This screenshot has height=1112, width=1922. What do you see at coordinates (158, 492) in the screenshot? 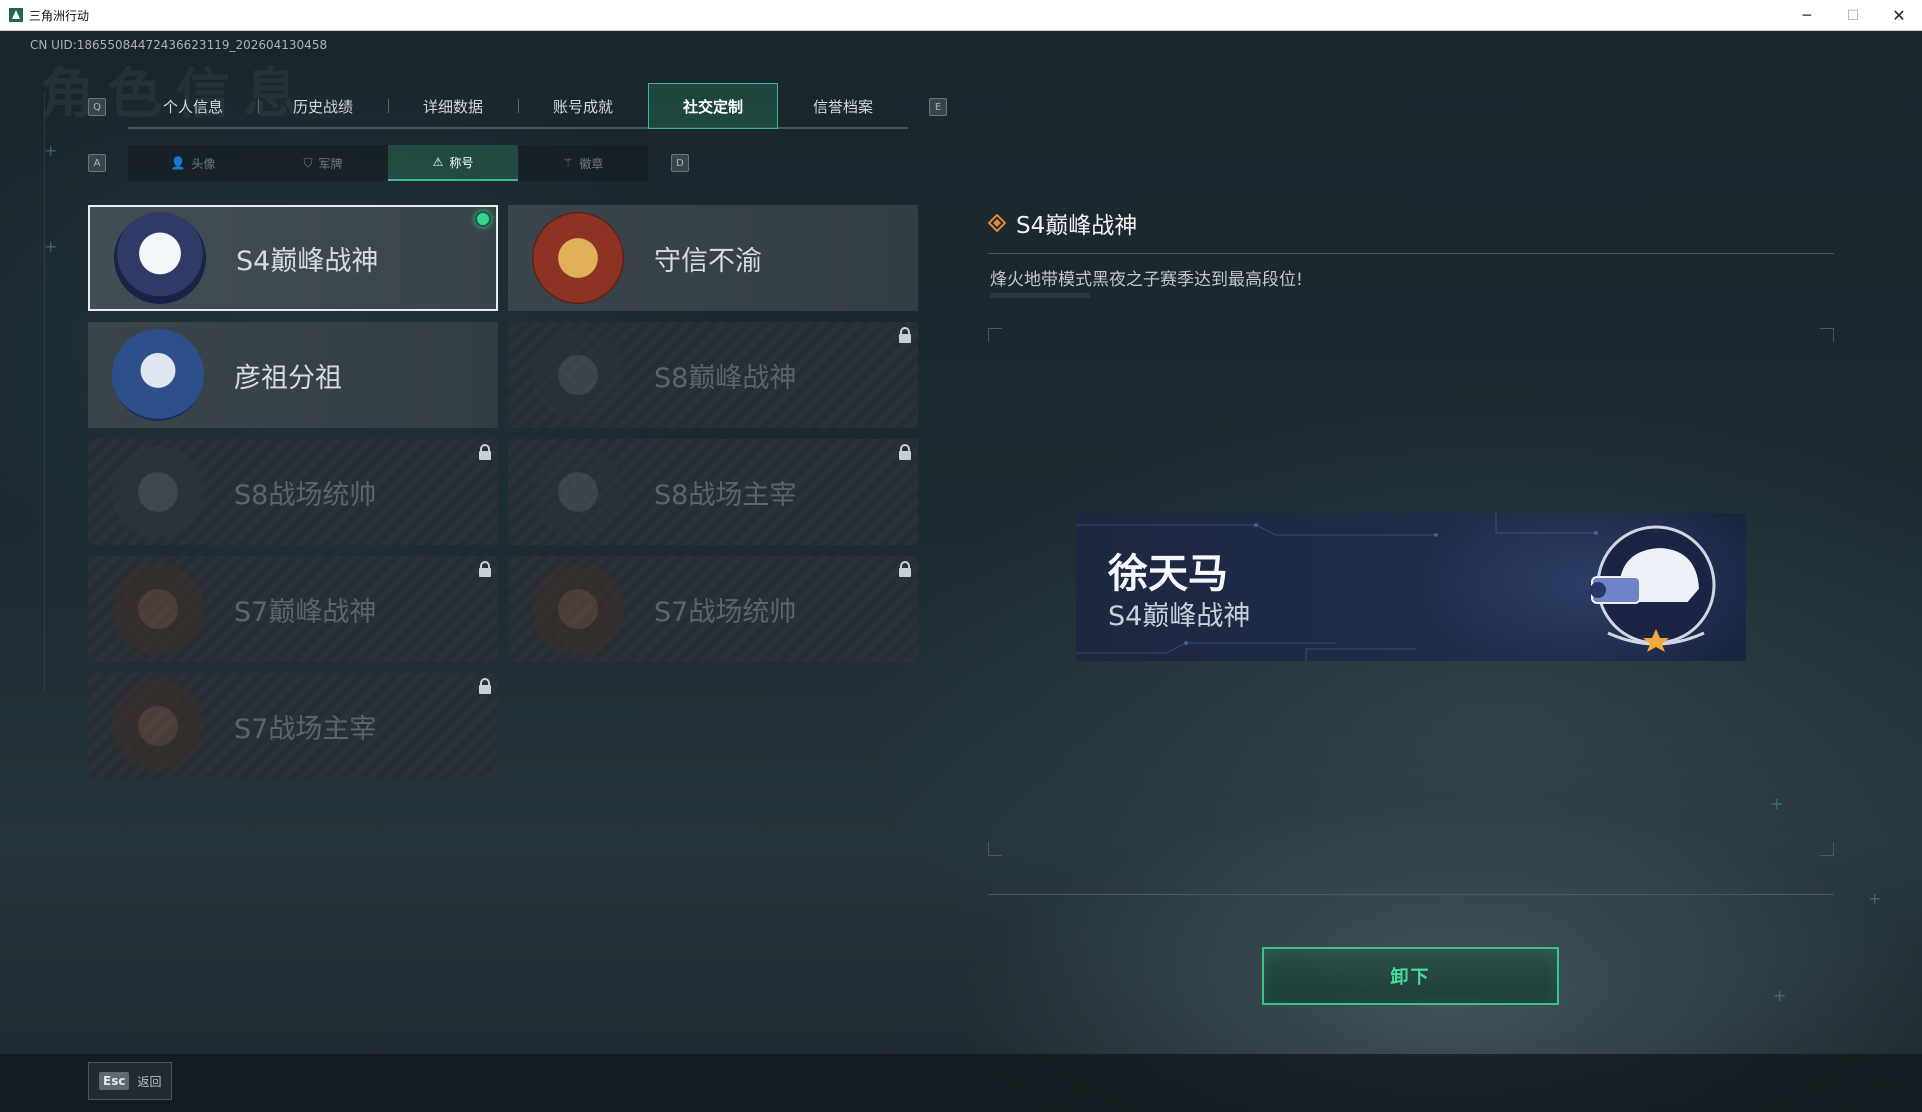
I see `tank-emblem-icon` at bounding box center [158, 492].